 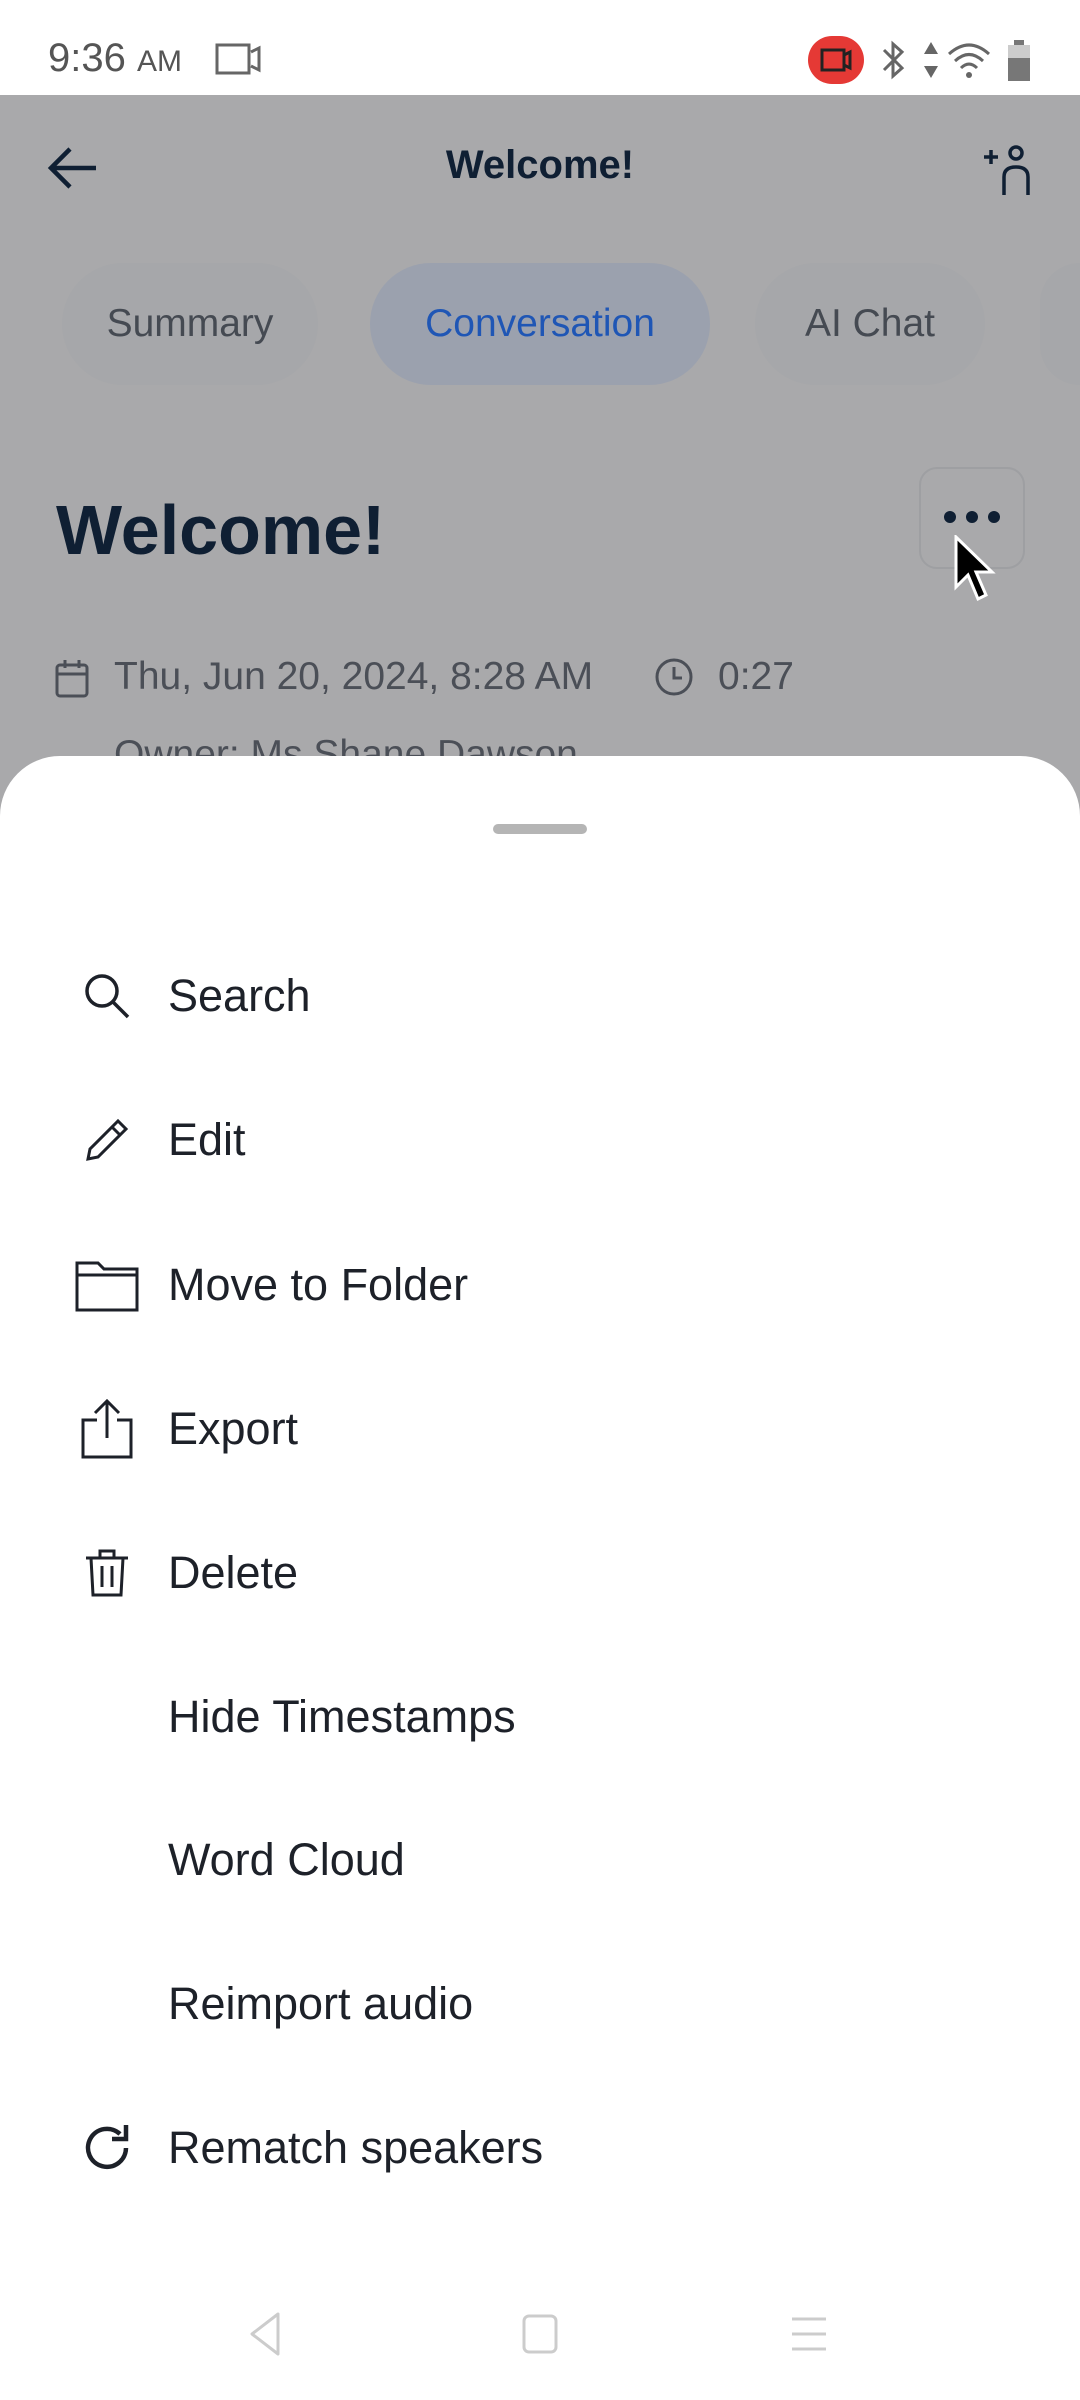 I want to click on menu-item-word-cloud: Word Cloud, so click(x=540, y=1860).